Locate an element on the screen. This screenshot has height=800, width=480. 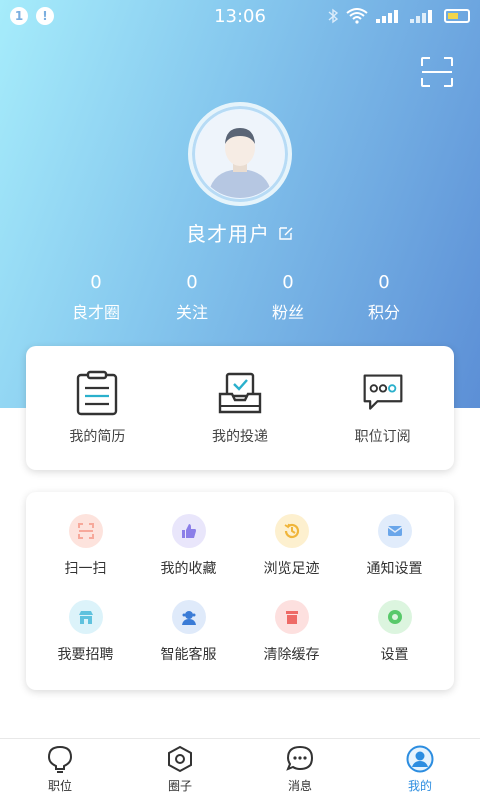
profile-stats: 0 良才圈 0 关注 0 粉丝 0 积分 is located at coordinates (240, 297).